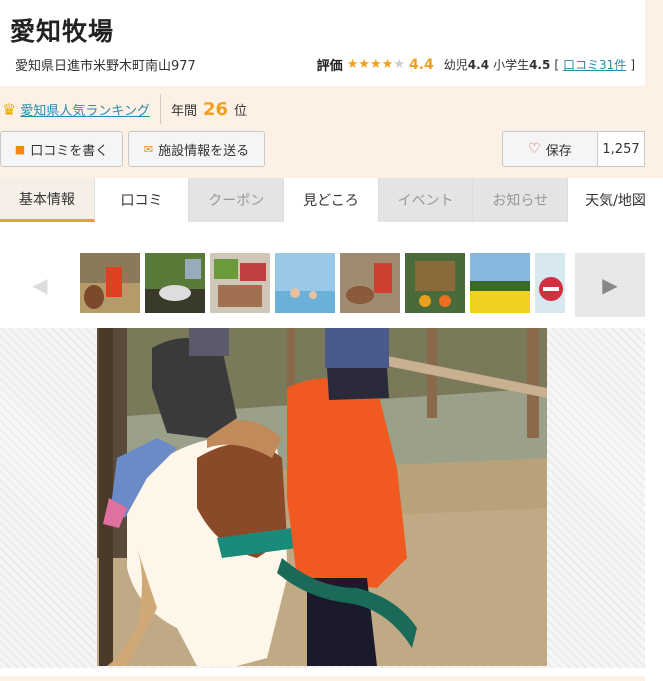 The width and height of the screenshot is (663, 681). Describe the element at coordinates (594, 64) in the screenshot. I see `reviews-count-link: 口コミ31件` at that location.